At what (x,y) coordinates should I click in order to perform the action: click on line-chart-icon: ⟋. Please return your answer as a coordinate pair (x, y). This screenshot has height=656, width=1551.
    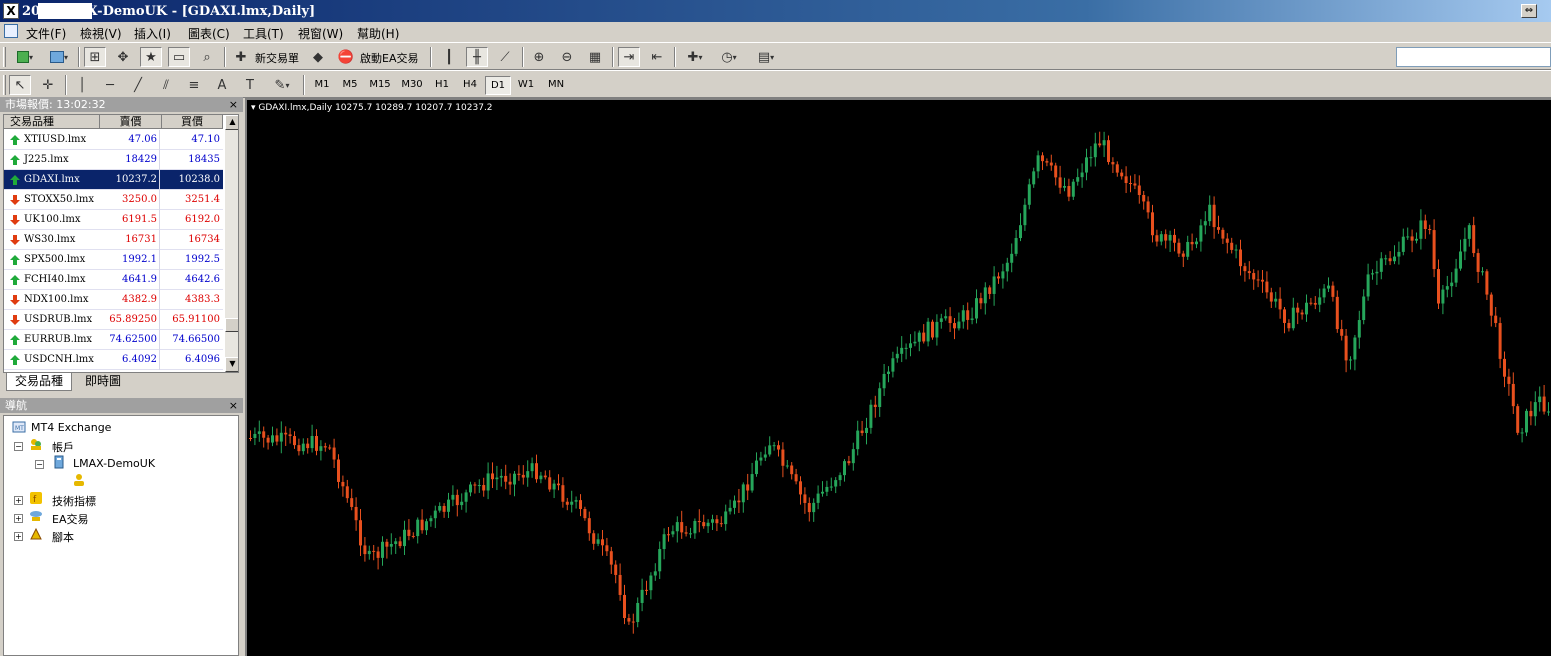
    Looking at the image, I should click on (505, 57).